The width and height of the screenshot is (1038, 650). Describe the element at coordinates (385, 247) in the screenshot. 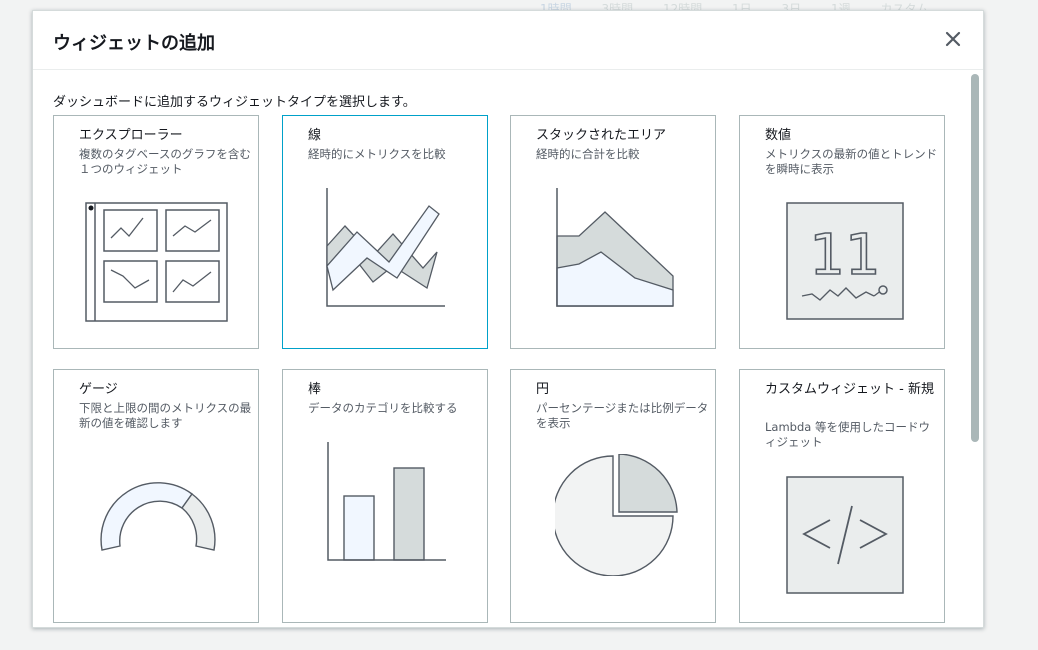

I see `line-chart-icon` at that location.